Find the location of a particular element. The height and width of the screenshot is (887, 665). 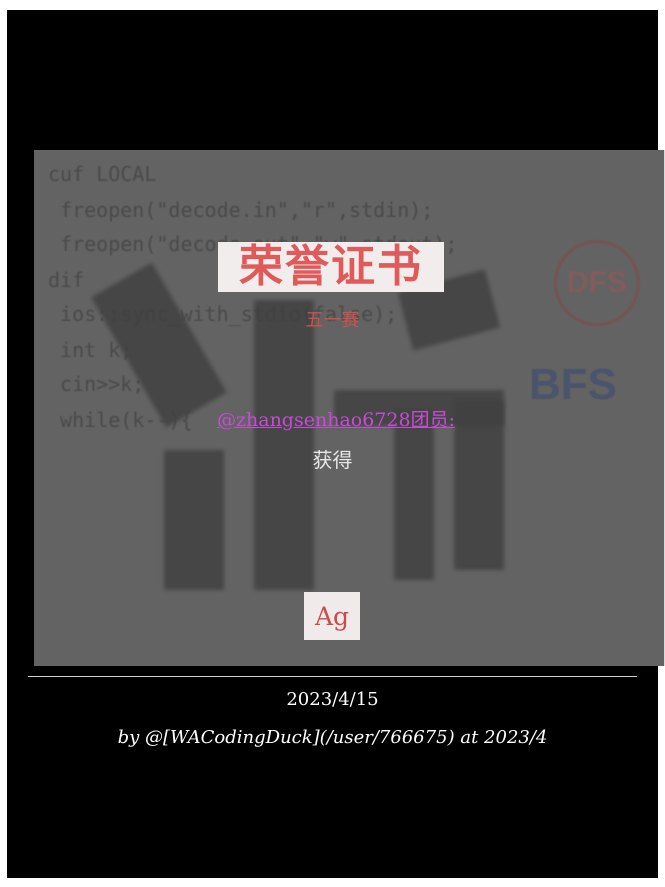

code-line: cin>>k; is located at coordinates (96, 384).